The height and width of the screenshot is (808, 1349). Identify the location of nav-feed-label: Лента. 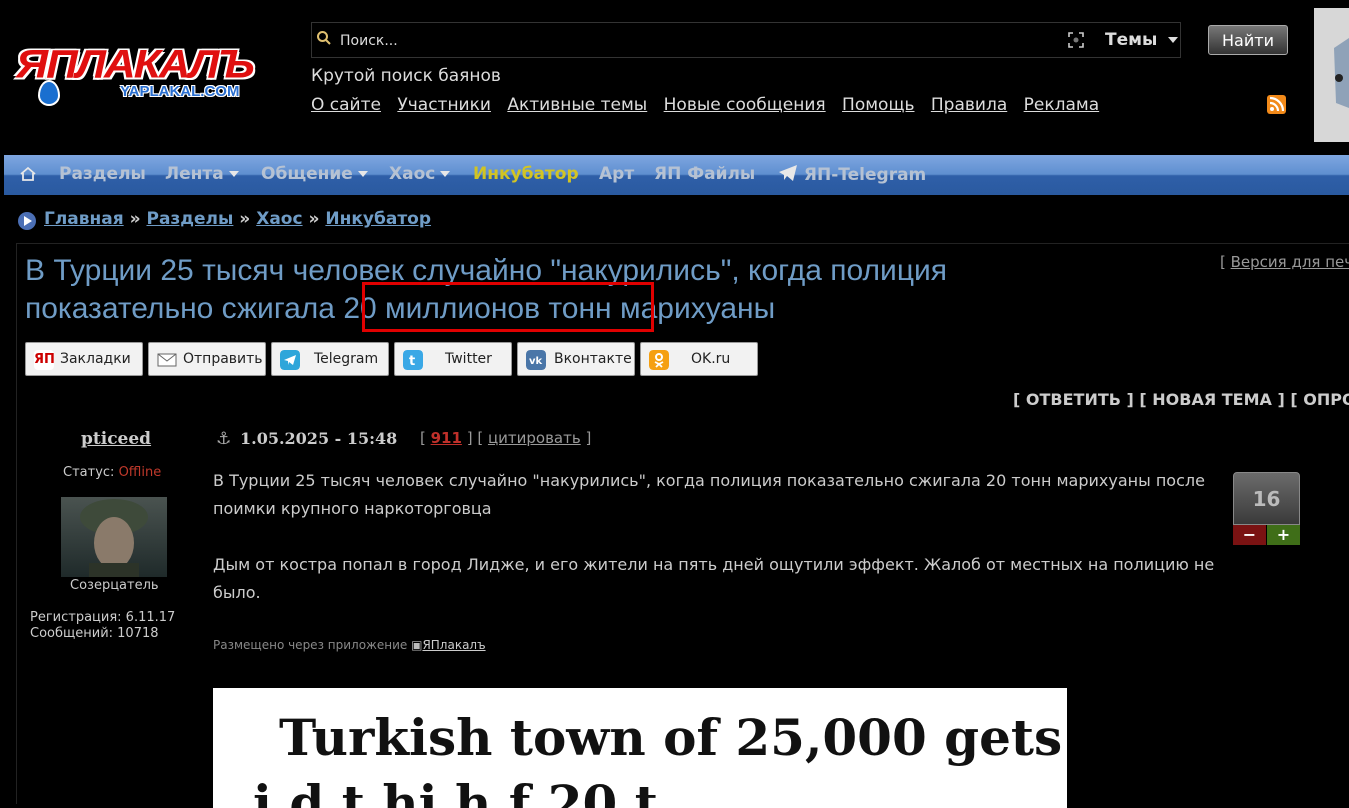
(194, 174).